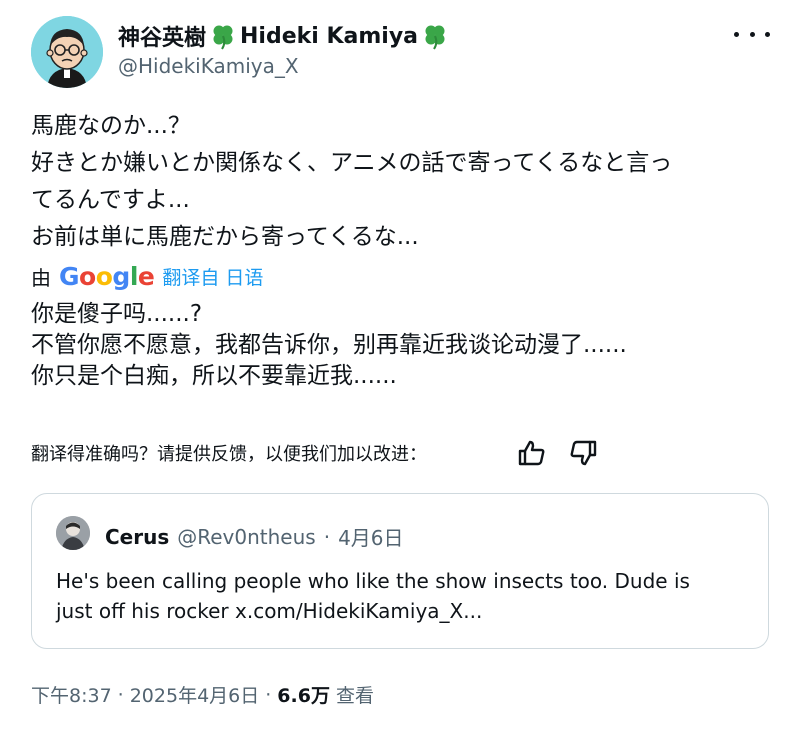  I want to click on views-label: 查看, so click(354, 696).